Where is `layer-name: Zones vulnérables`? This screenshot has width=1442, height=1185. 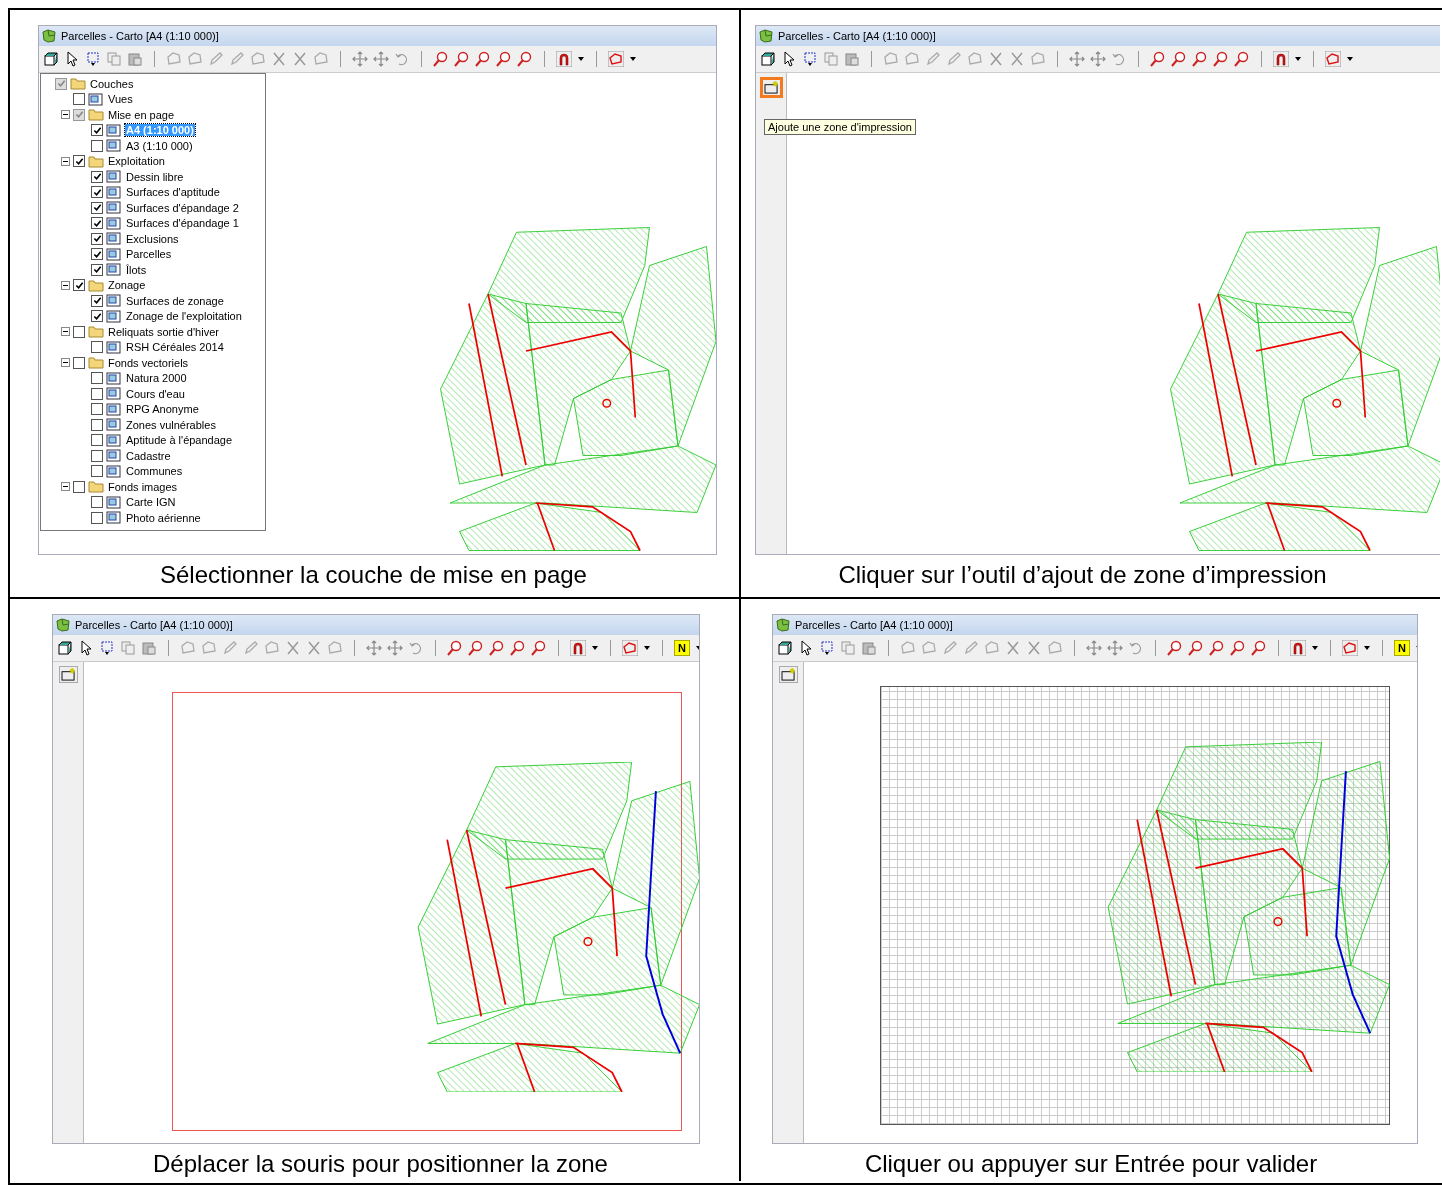
layer-name: Zones vulnérables is located at coordinates (171, 424).